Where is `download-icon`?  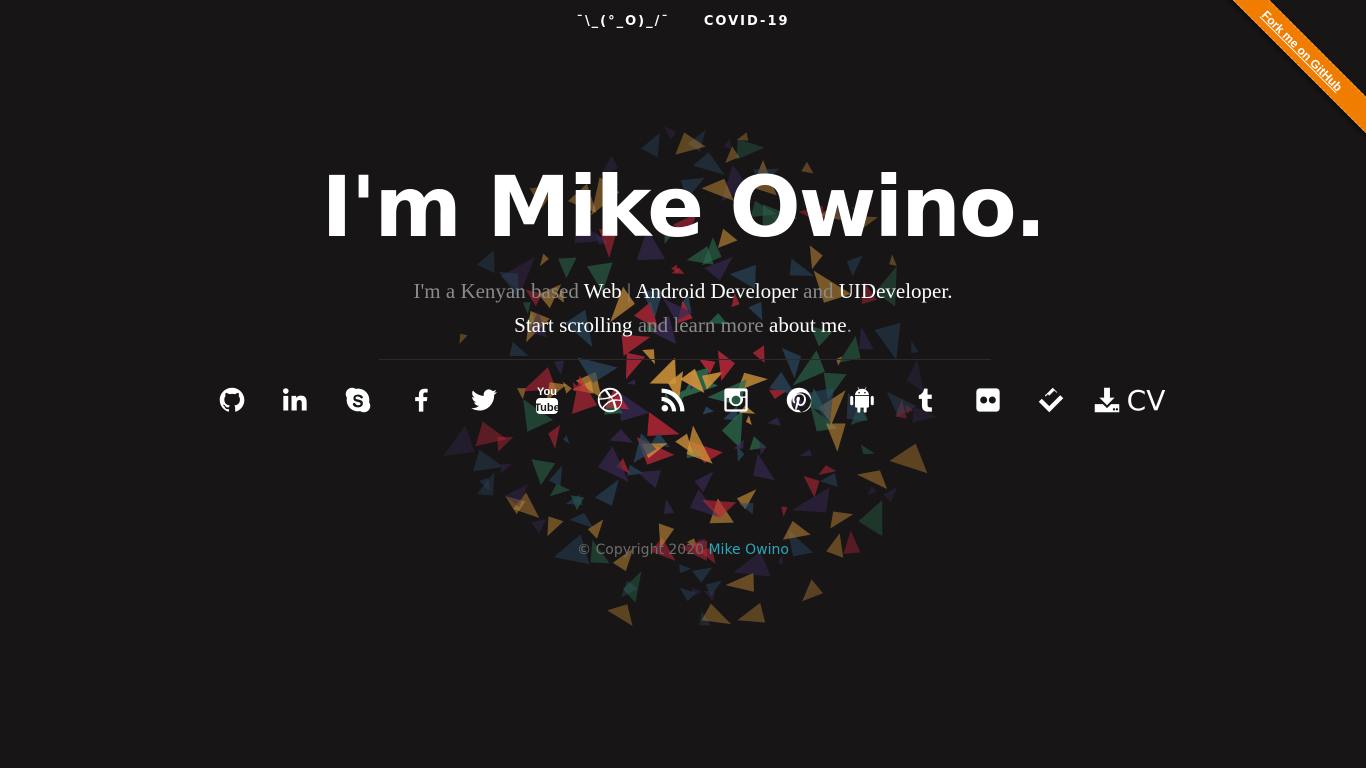
download-icon is located at coordinates (1106, 400).